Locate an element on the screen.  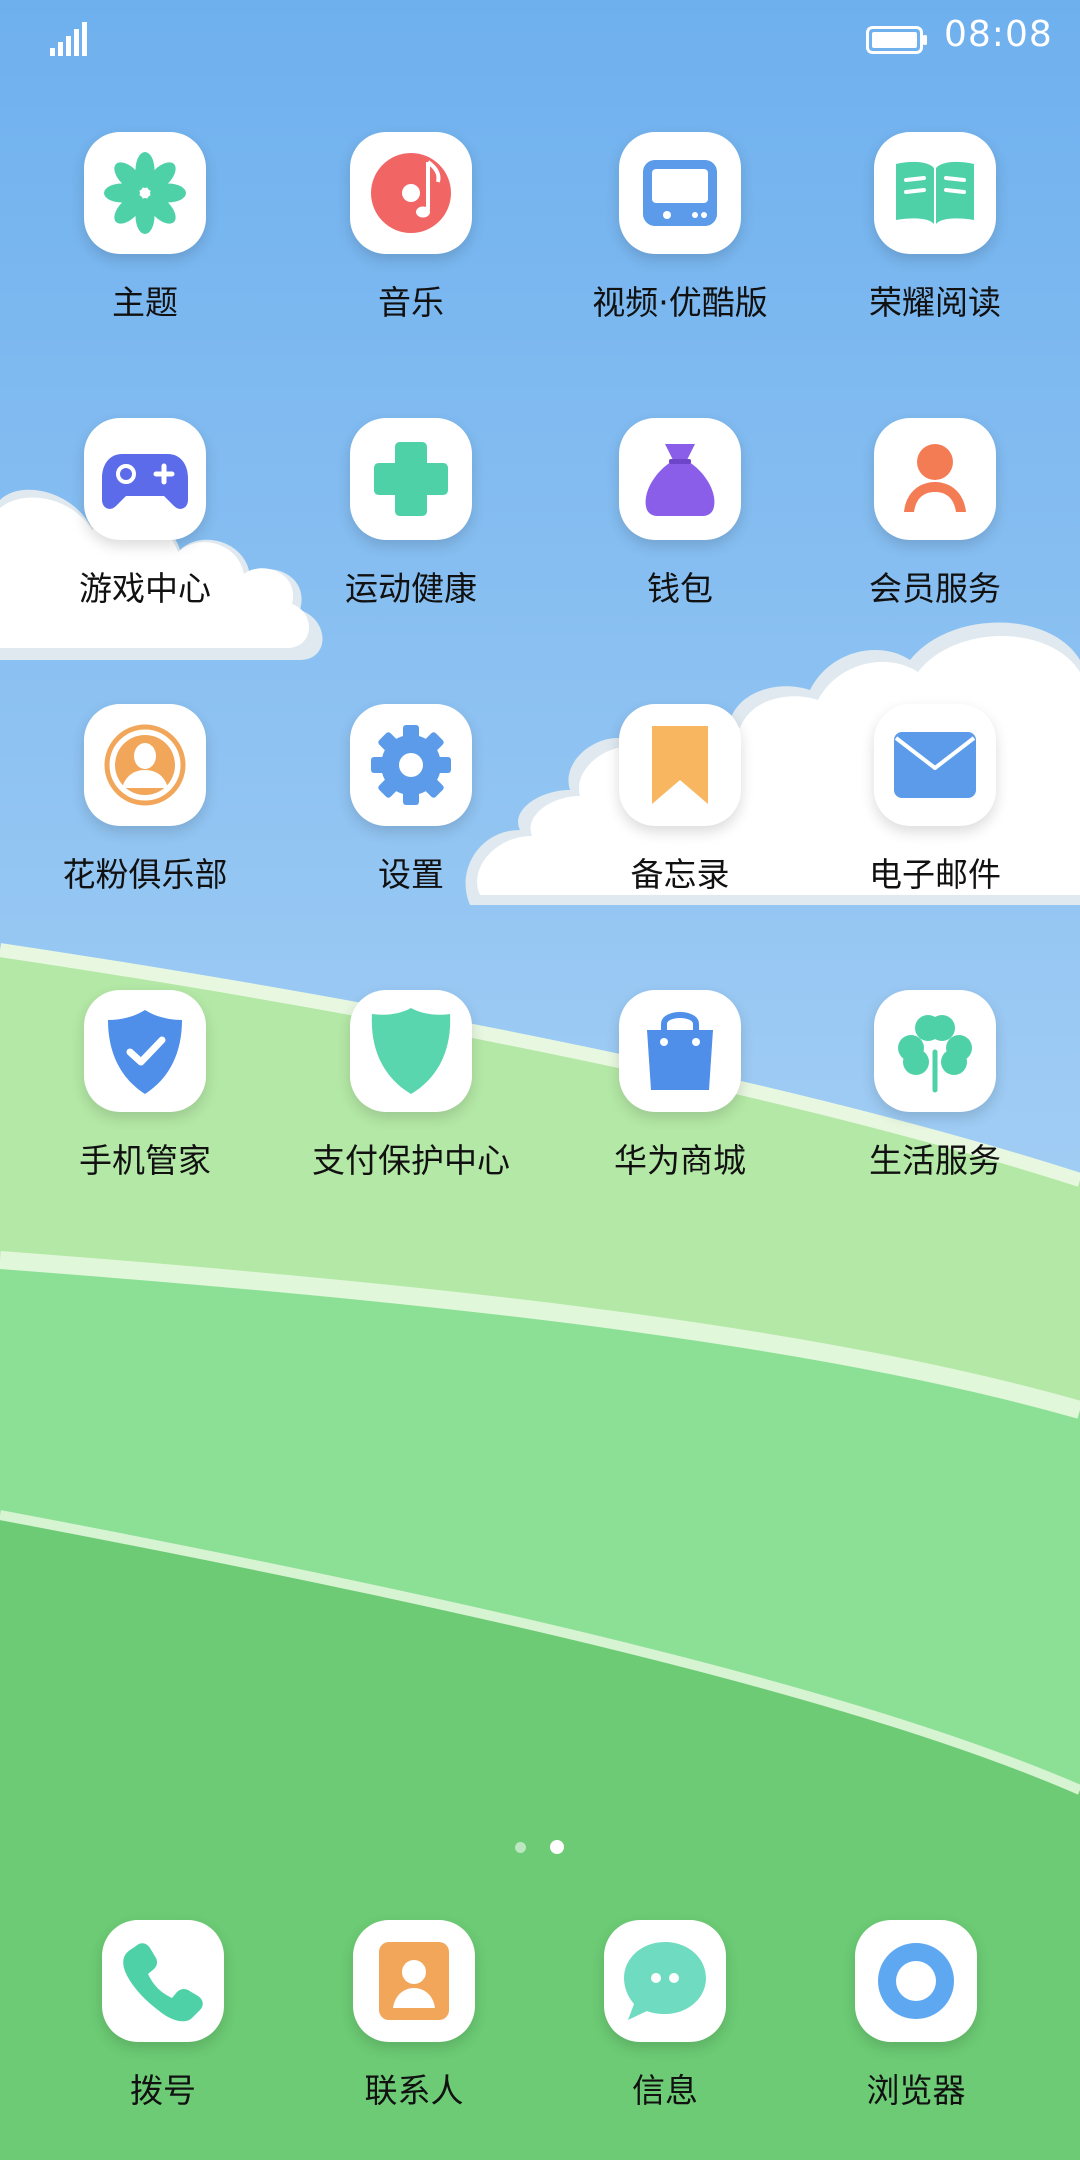
dock-dialer: 拨号 is located at coordinates (163, 2016).